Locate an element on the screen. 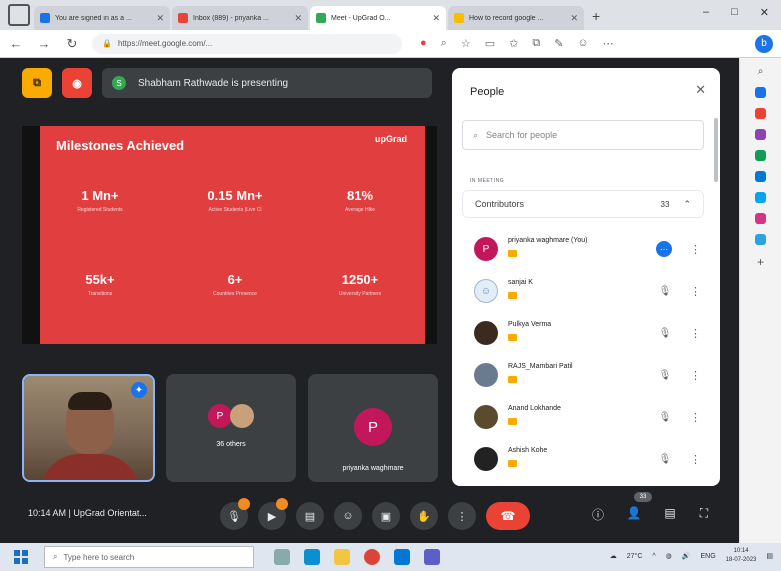 The width and height of the screenshot is (781, 571). camera-button: ▶ is located at coordinates (273, 514).